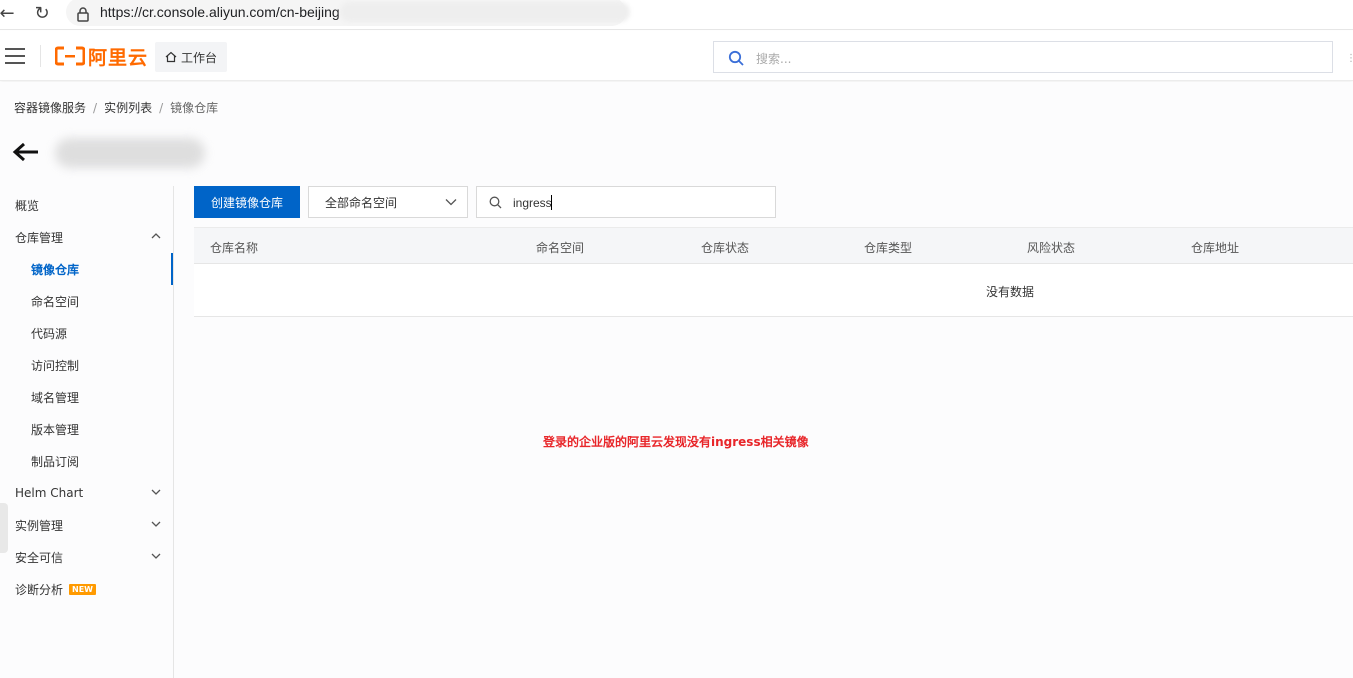  I want to click on menu-icon, so click(15, 56).